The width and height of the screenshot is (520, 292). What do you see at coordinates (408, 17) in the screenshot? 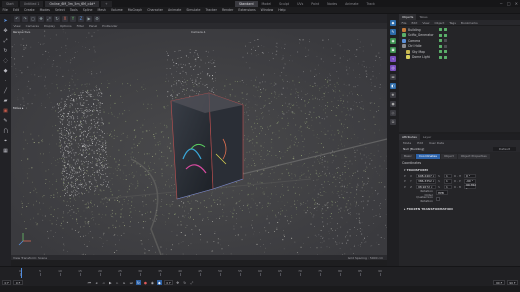
I see `tab-objects: Objects` at bounding box center [408, 17].